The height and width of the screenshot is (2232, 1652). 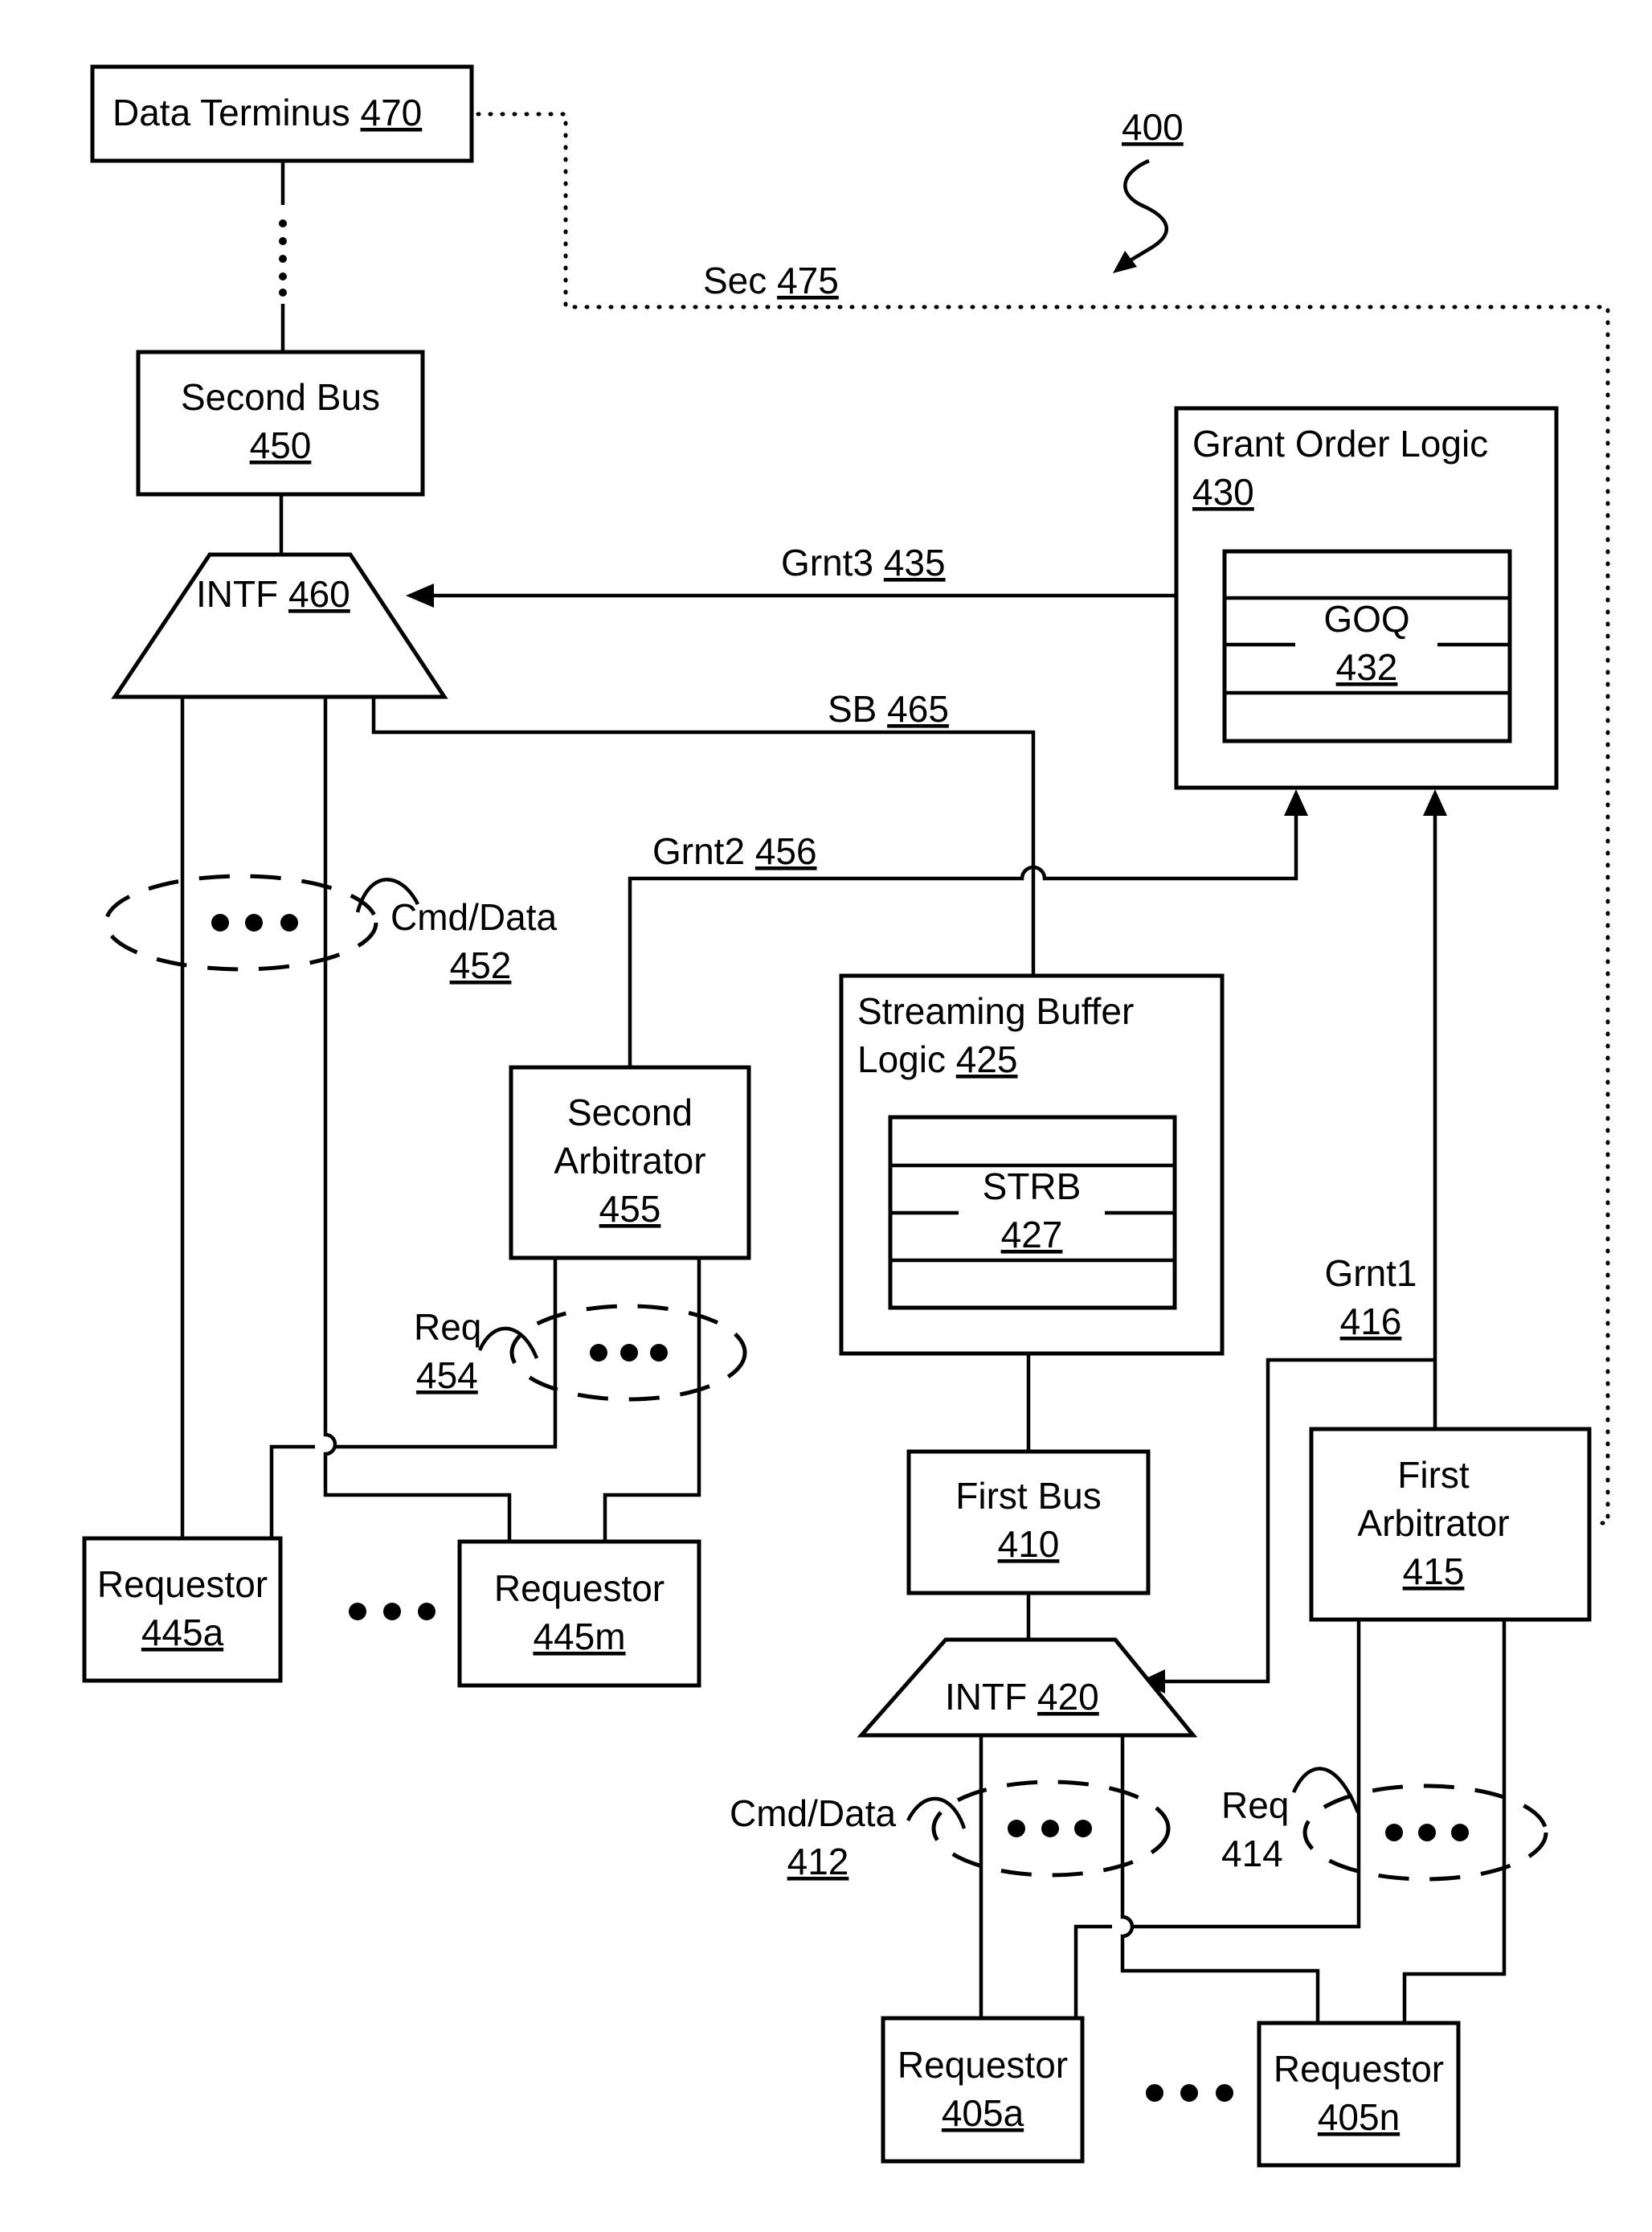 I want to click on cmd-data-412-ellipsis, so click(x=1050, y=1828).